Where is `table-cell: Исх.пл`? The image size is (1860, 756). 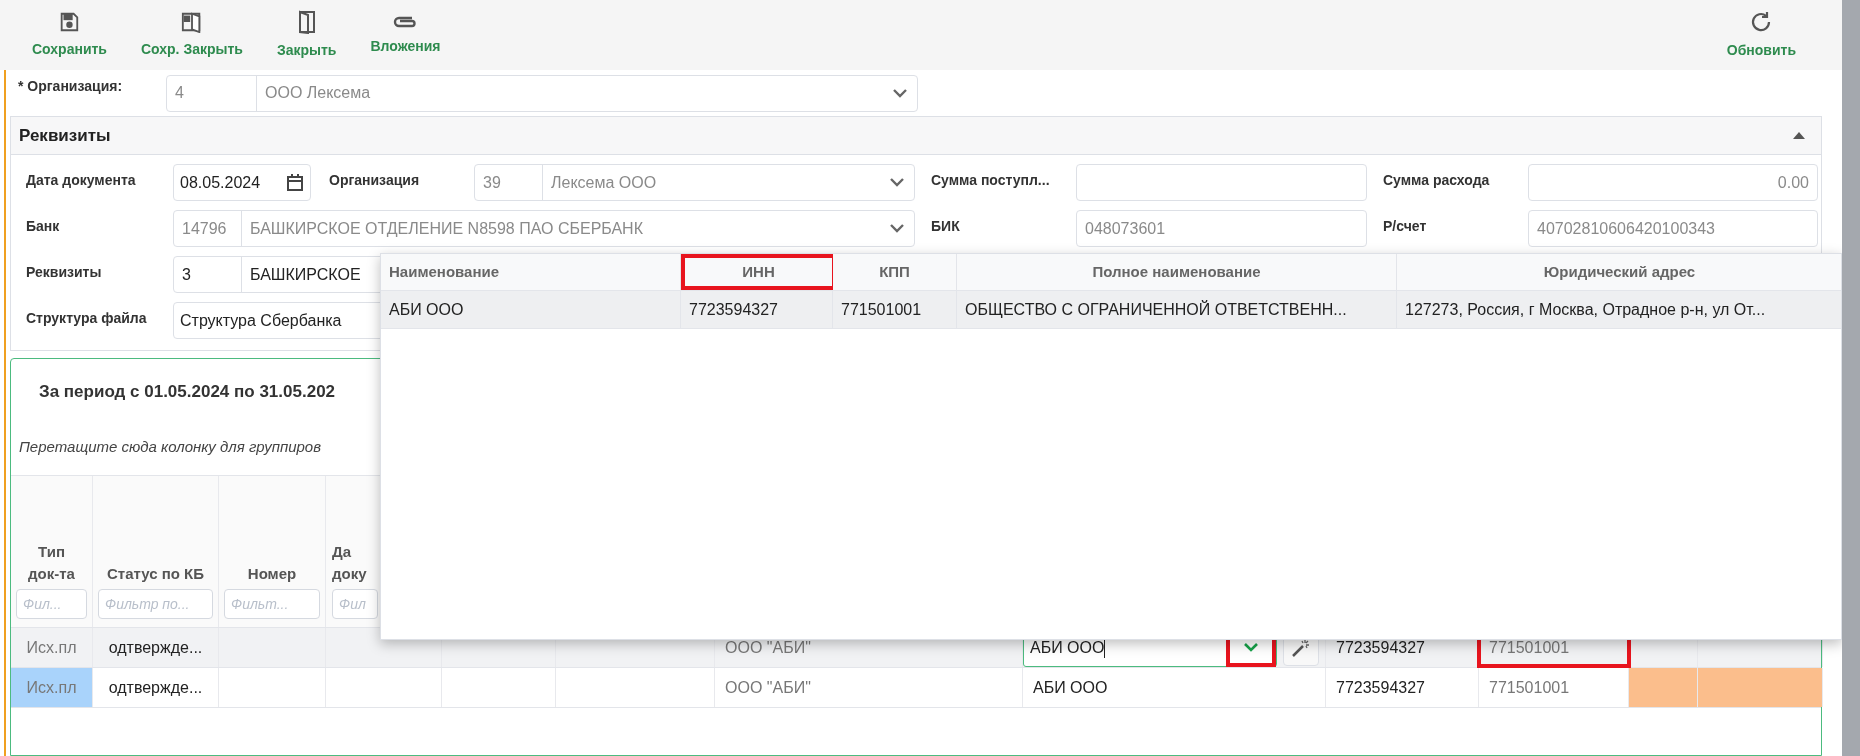 table-cell: Исх.пл is located at coordinates (52, 687).